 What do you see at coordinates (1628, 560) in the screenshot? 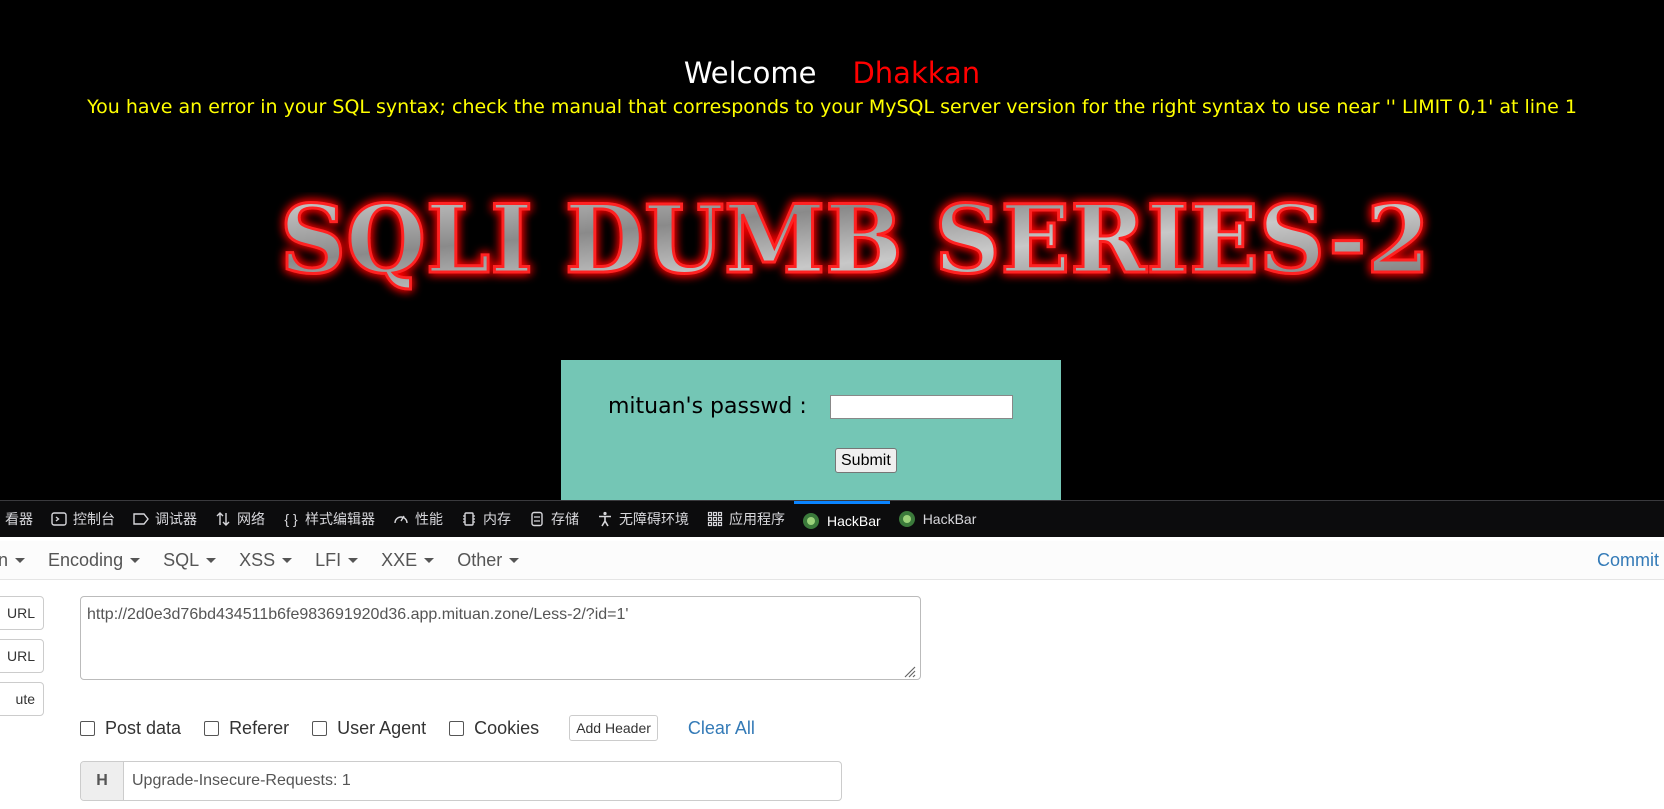
I see `commit-link: Commit` at bounding box center [1628, 560].